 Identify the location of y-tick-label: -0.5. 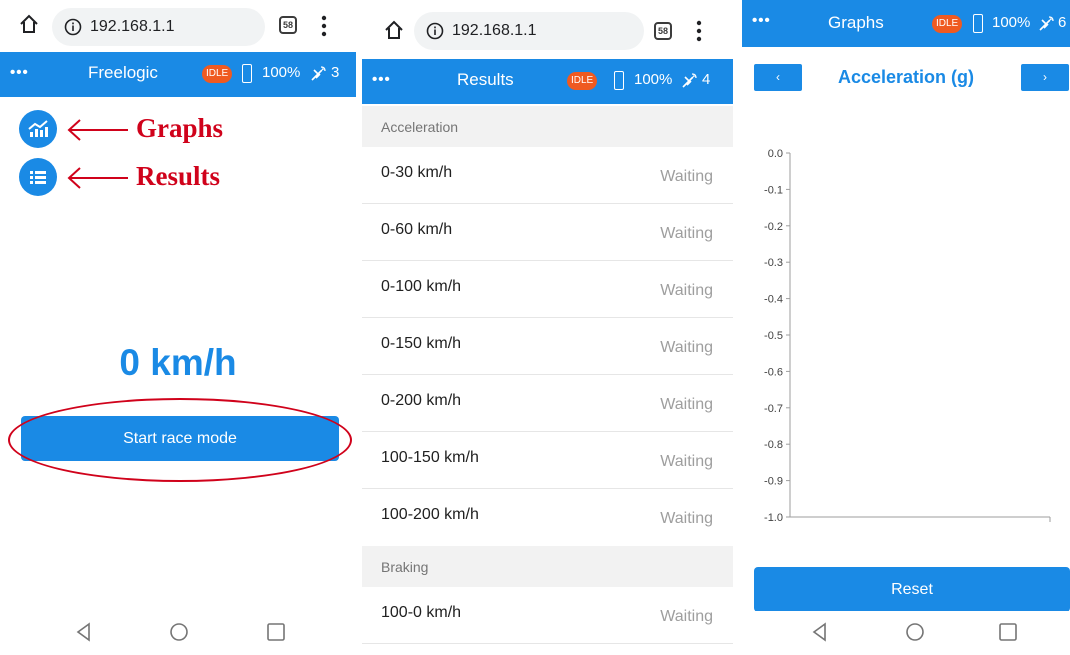
(773, 336).